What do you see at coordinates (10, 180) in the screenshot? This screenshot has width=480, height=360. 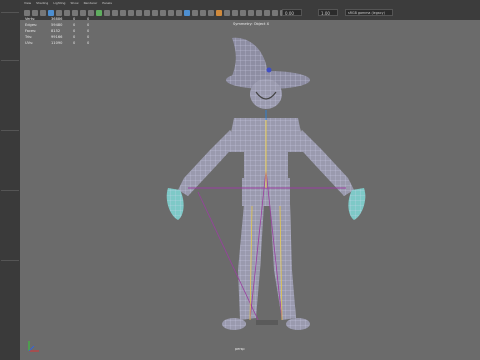 I see `toolbox-sidebar` at bounding box center [10, 180].